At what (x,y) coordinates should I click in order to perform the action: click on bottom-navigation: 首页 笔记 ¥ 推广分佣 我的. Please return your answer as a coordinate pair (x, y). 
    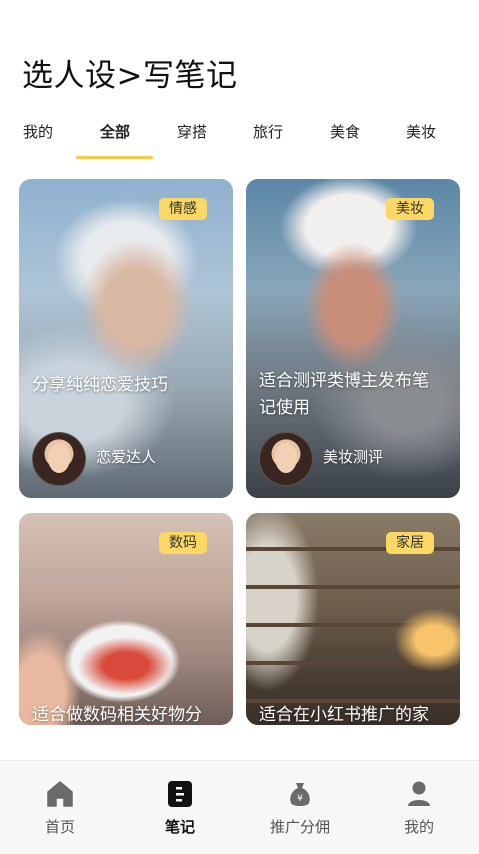
    Looking at the image, I should click on (239, 807).